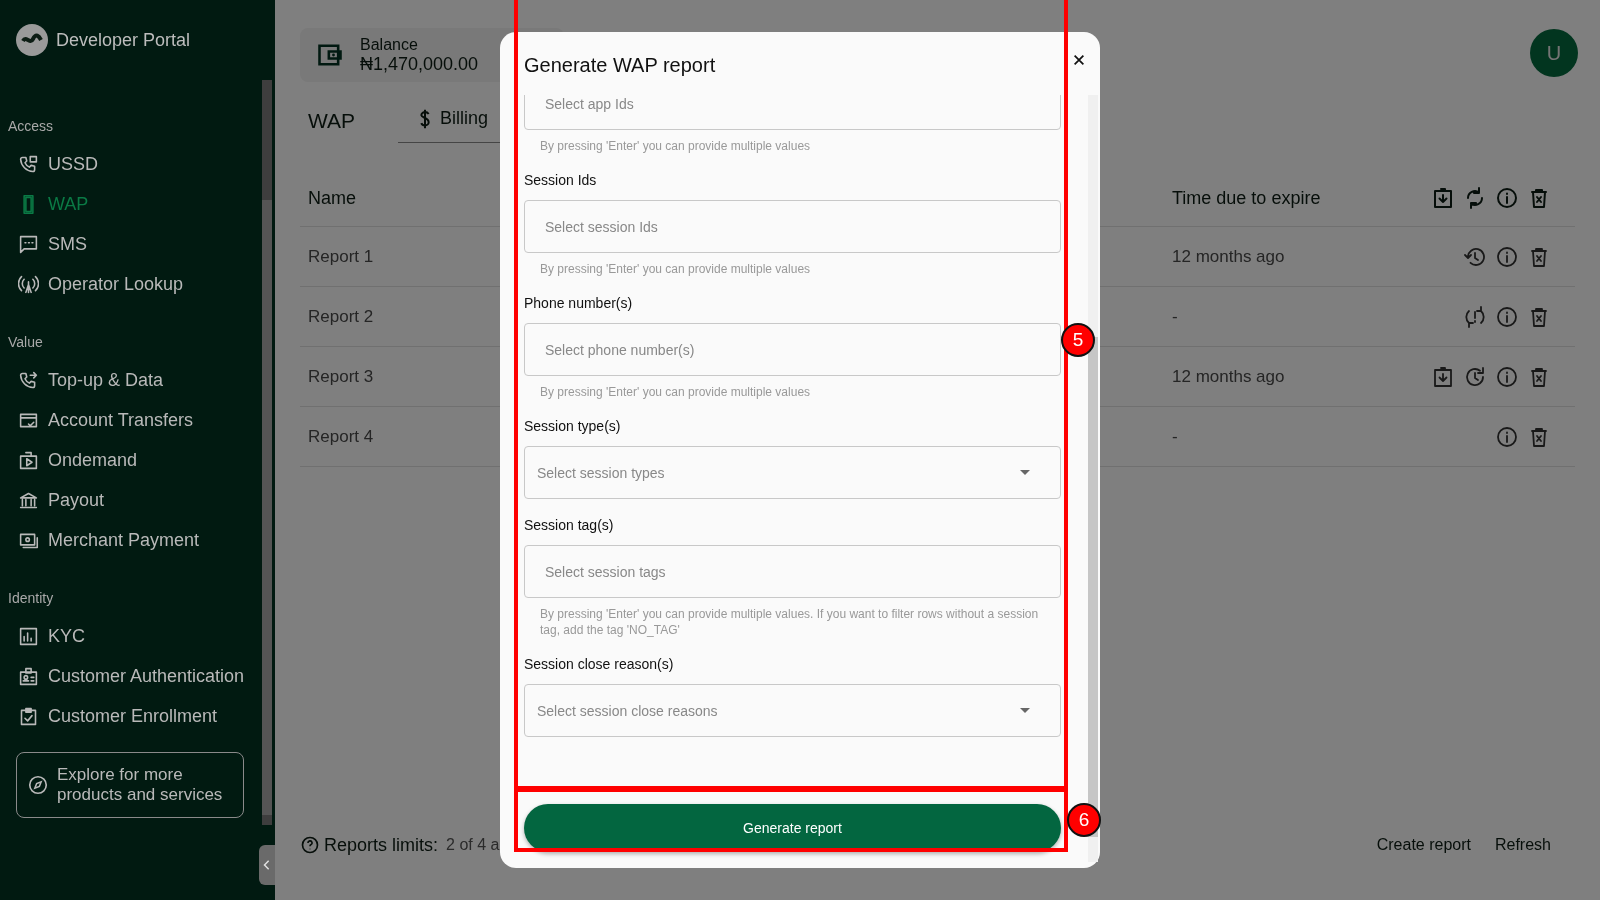 Image resolution: width=1600 pixels, height=900 pixels. Describe the element at coordinates (1078, 340) in the screenshot. I see `step-badge: 5` at that location.